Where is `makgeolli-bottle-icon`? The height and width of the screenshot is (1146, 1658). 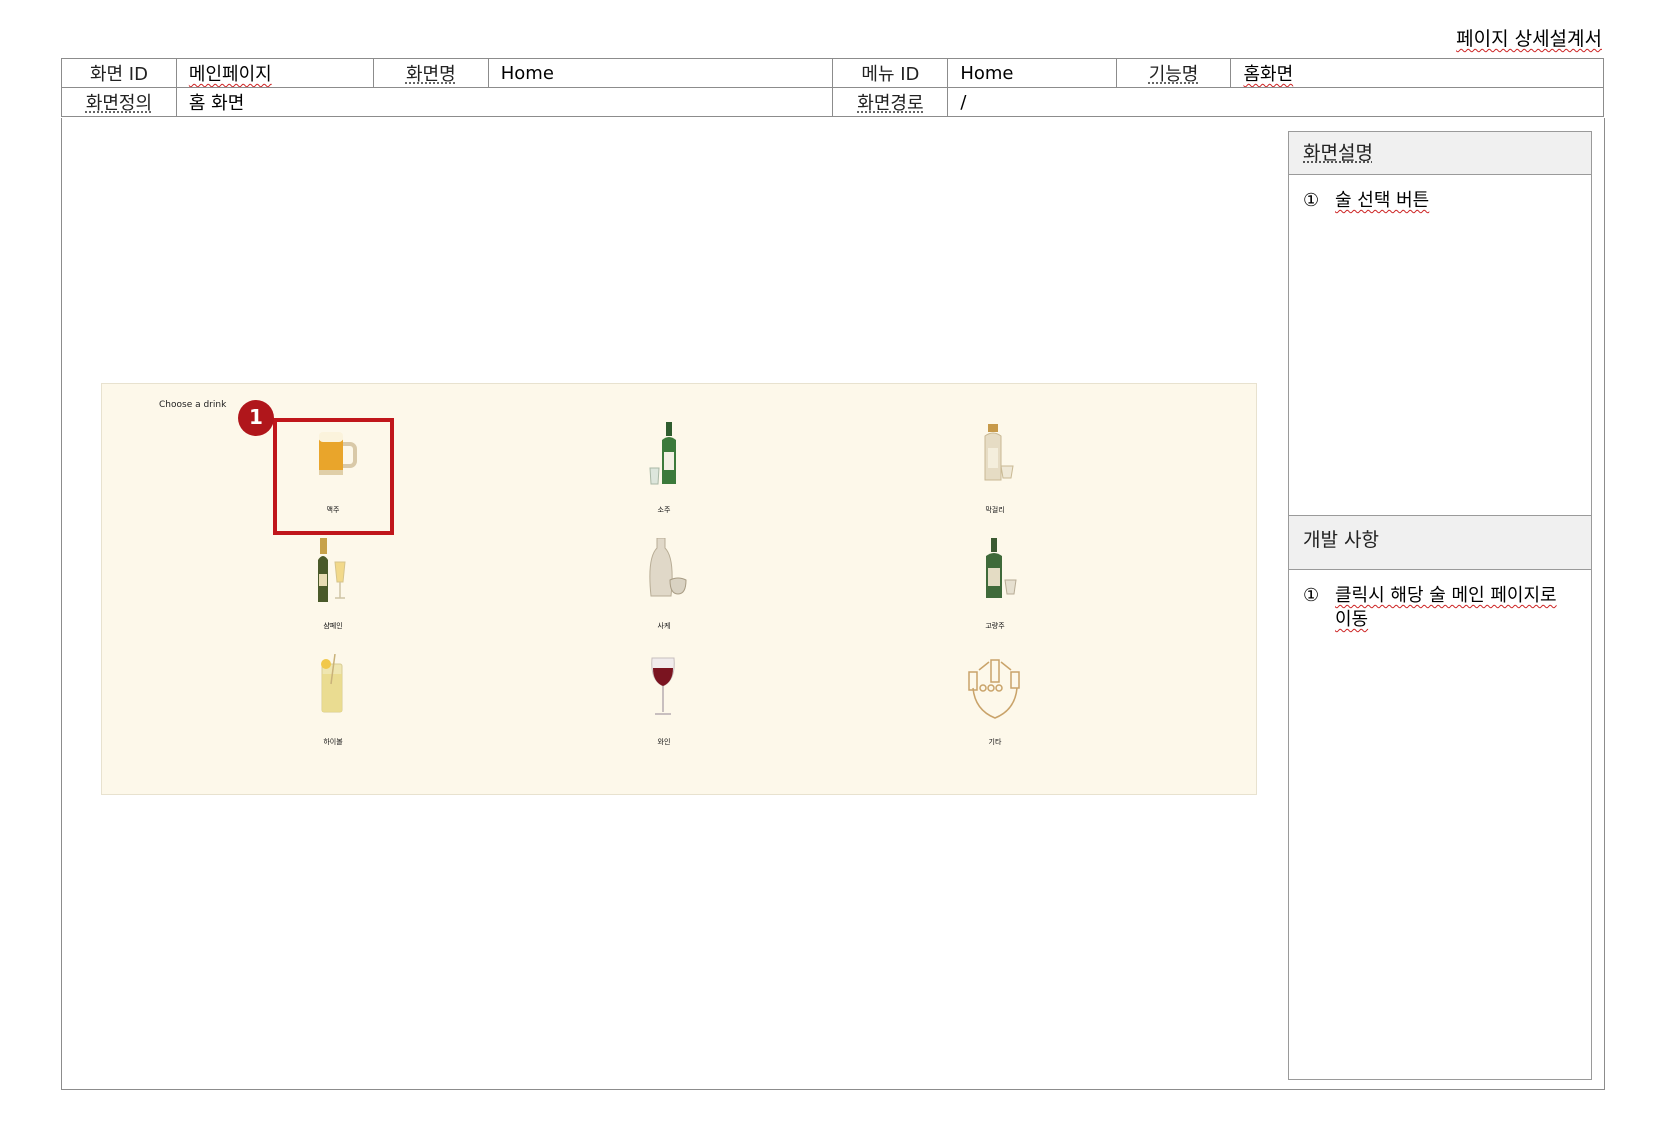
makgeolli-bottle-icon is located at coordinates (999, 452).